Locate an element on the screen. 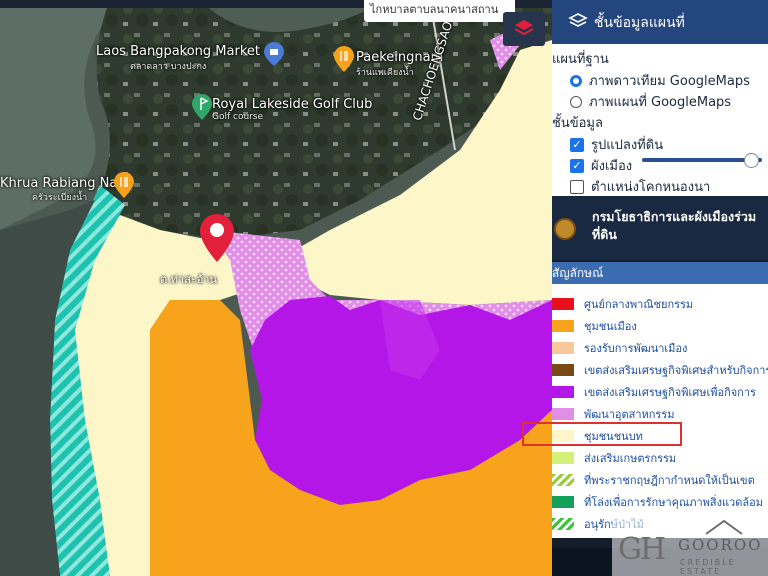  legend-label: ศูนย์กลางพาณิชยกรรม is located at coordinates (639, 304).